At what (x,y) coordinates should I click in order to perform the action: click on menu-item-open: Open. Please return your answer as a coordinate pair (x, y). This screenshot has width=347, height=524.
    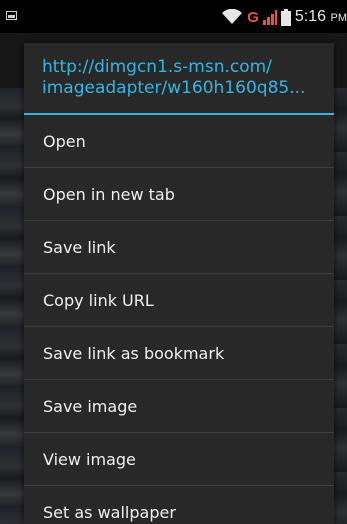
    Looking at the image, I should click on (179, 141).